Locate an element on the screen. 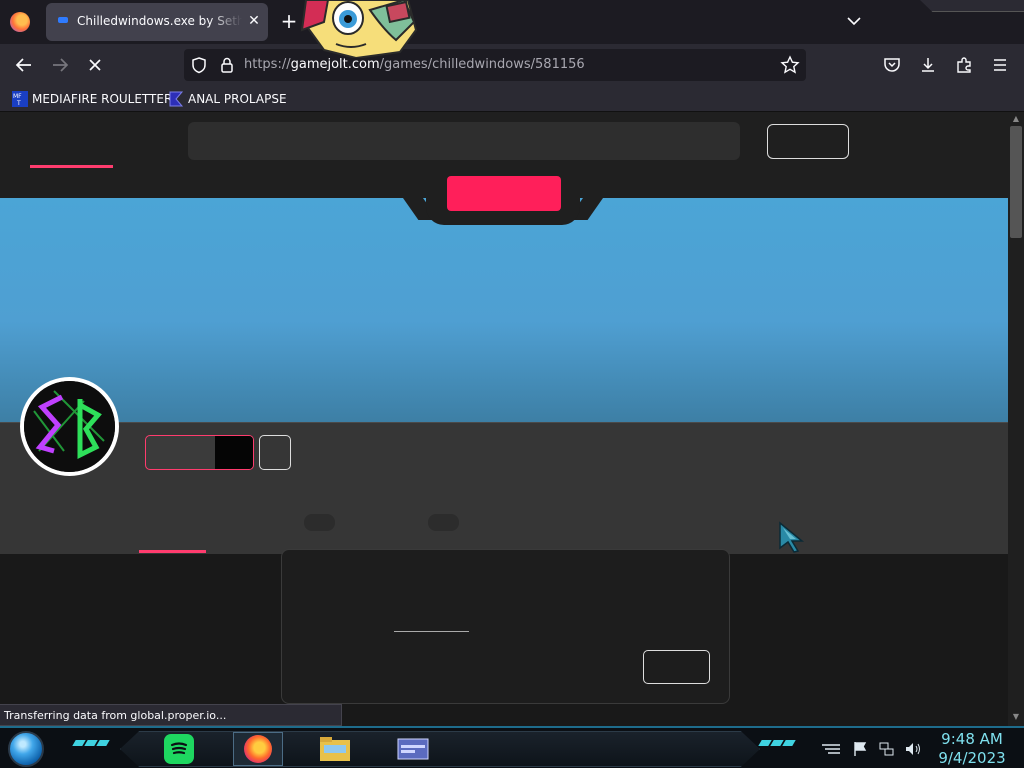 The height and width of the screenshot is (768, 1024). firefox-icon is located at coordinates (258, 749).